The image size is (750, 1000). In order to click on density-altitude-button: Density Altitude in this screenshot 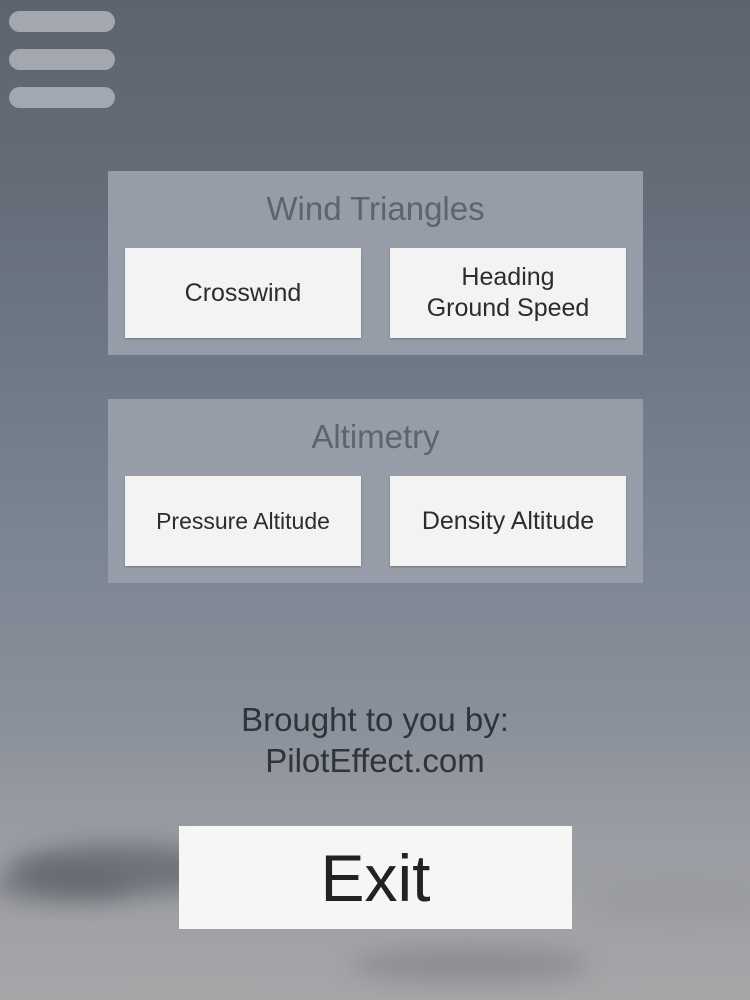, I will do `click(508, 521)`.